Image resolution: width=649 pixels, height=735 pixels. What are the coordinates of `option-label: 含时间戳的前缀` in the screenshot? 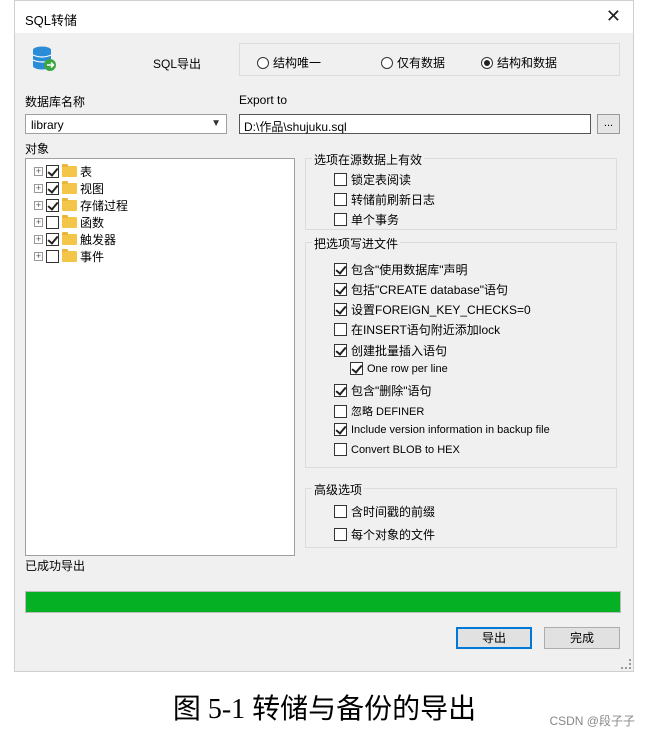 It's located at (393, 512).